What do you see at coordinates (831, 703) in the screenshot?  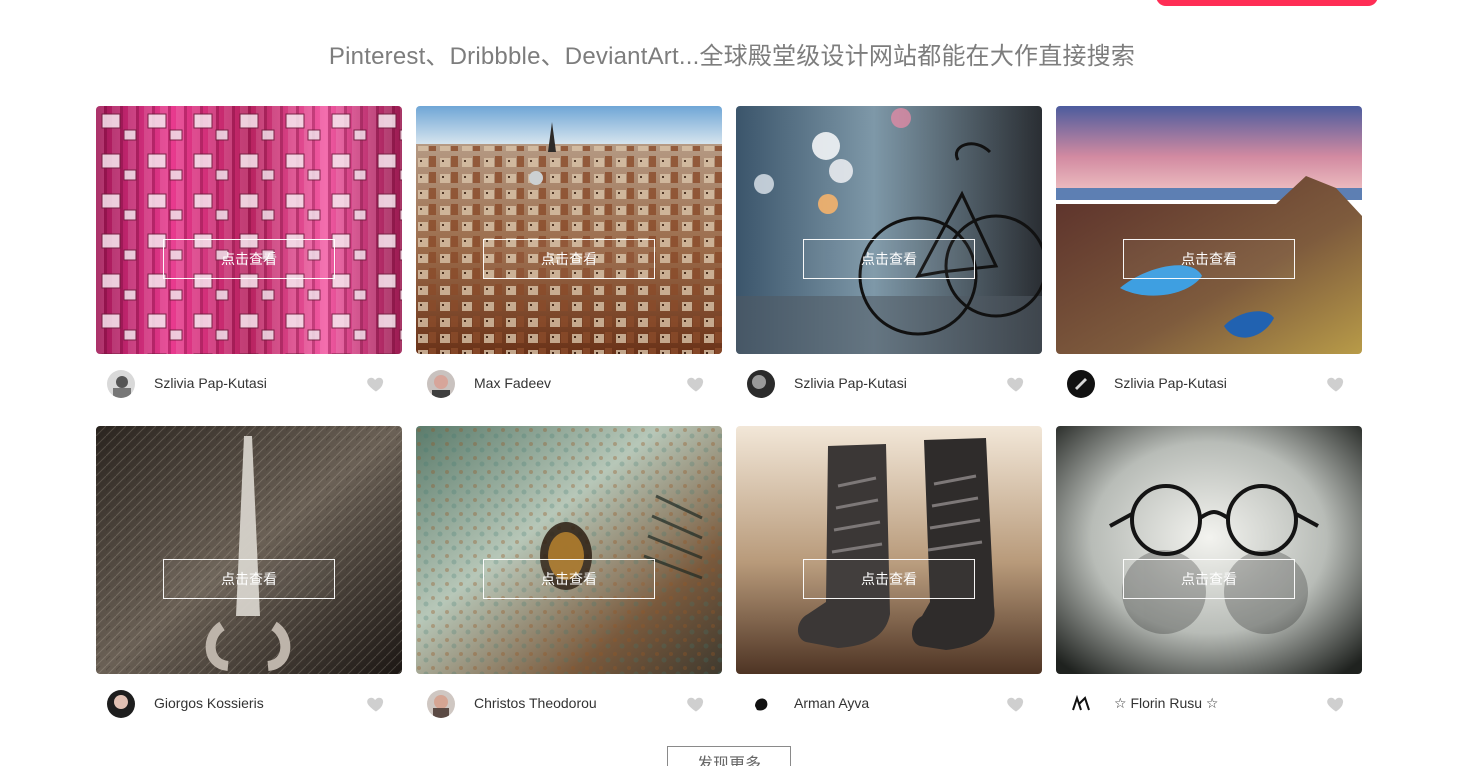 I see `author-name: Arman Ayva` at bounding box center [831, 703].